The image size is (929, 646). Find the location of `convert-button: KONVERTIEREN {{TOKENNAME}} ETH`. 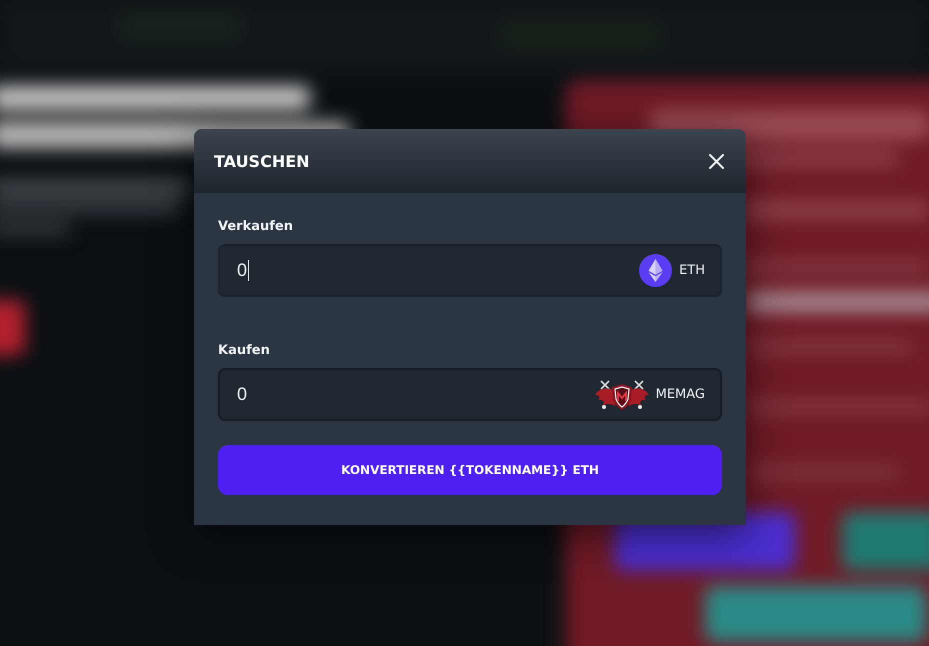

convert-button: KONVERTIEREN {{TOKENNAME}} ETH is located at coordinates (470, 470).